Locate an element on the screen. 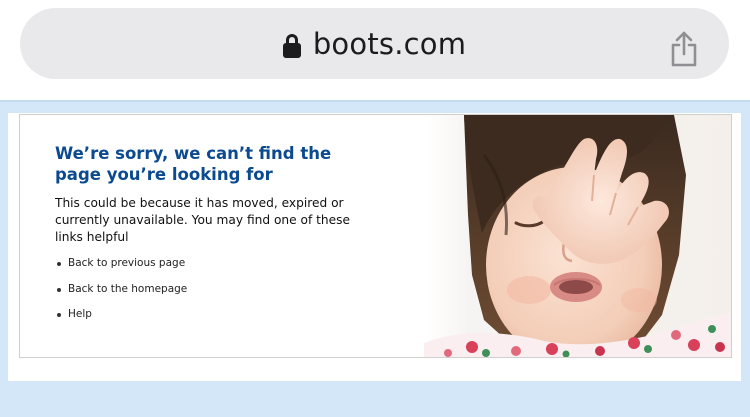  back-to-previous-page-link: Back to previous page is located at coordinates (126, 263).